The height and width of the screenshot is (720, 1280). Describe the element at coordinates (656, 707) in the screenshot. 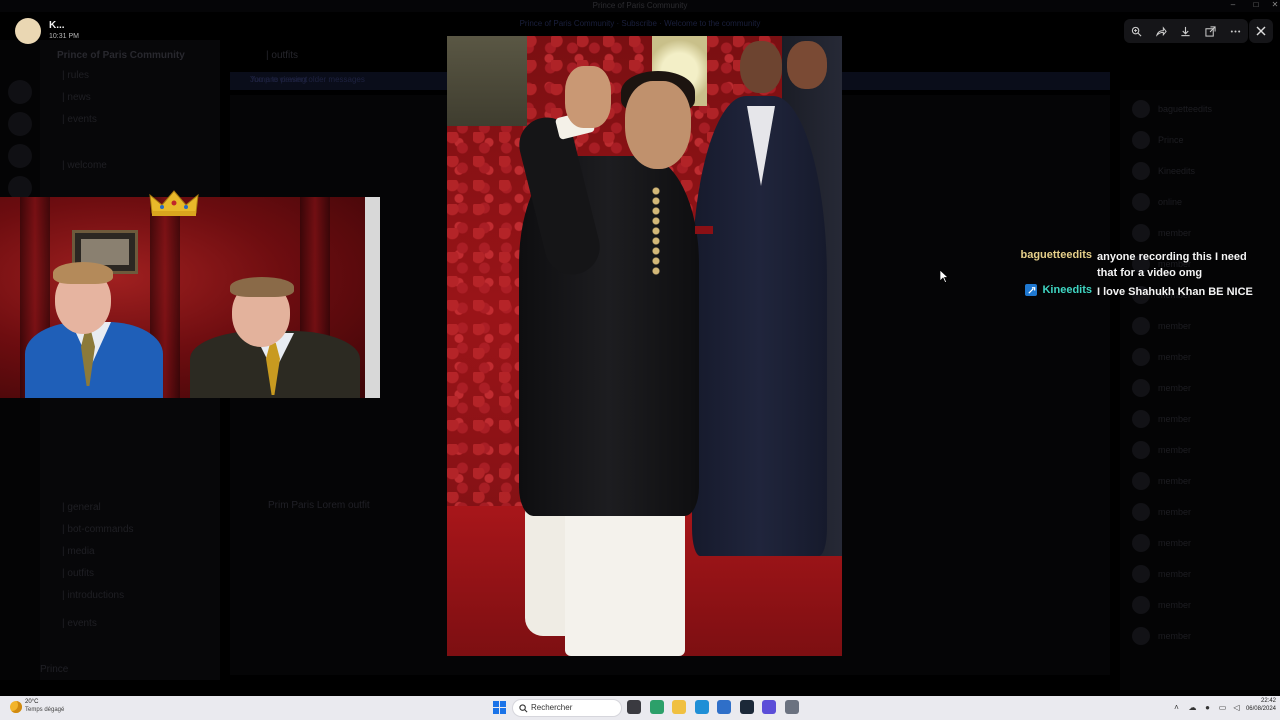

I see `discord-icon` at that location.